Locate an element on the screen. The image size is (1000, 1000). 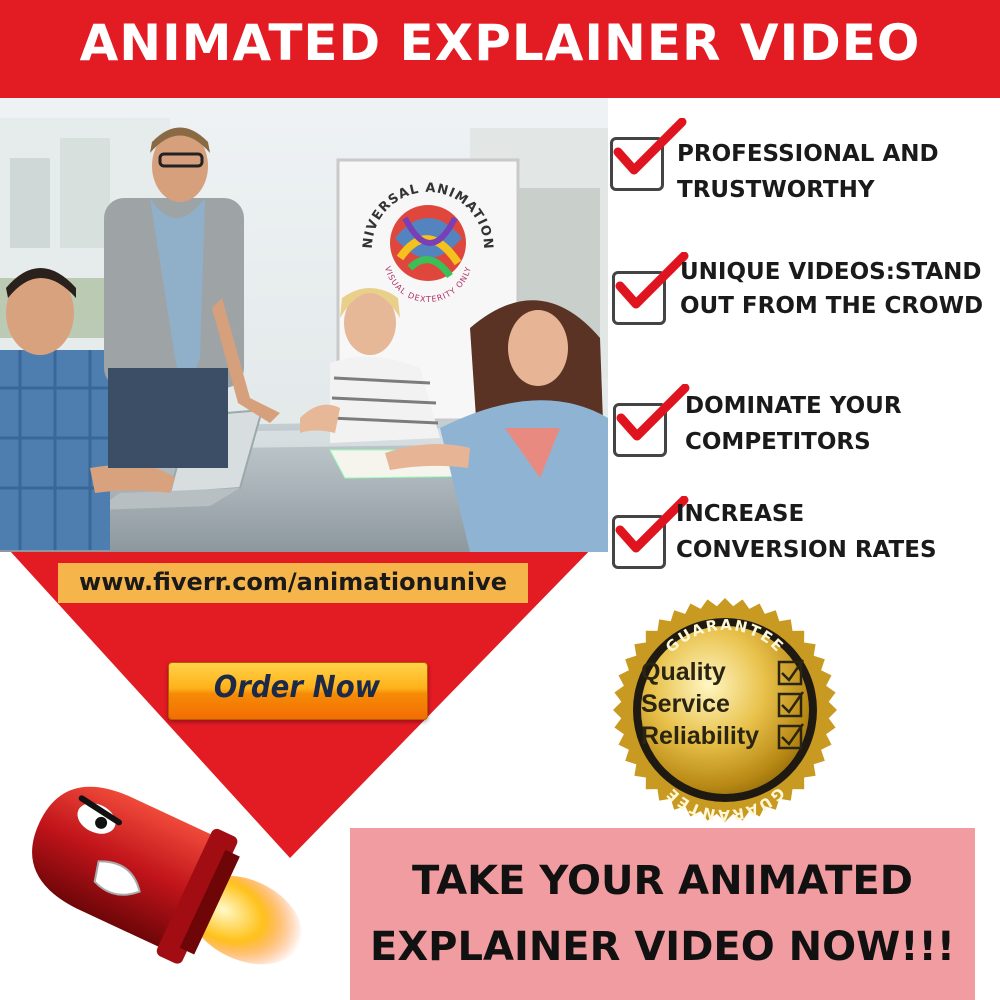
feature-2-line1: UNIQUE VIDEOS:STAND is located at coordinates (831, 272).